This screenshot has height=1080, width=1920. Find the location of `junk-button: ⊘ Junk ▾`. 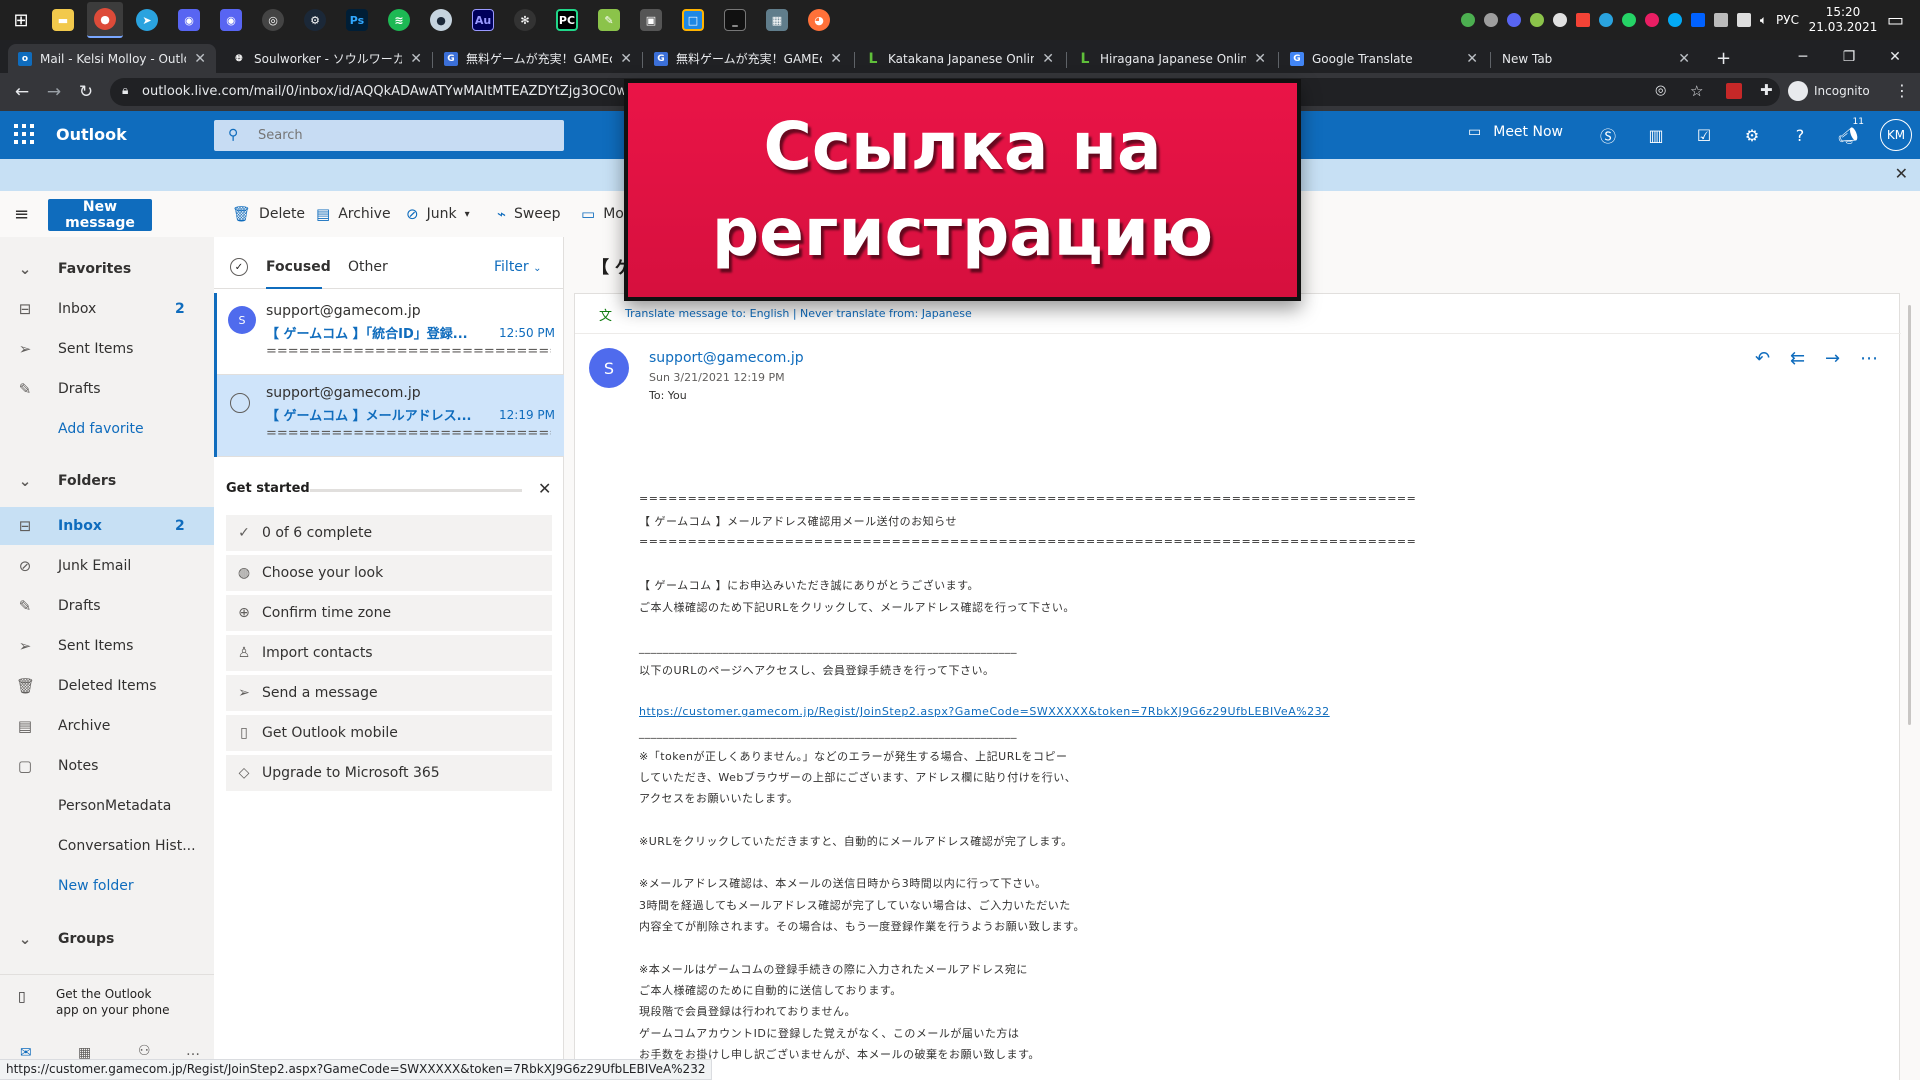

junk-button: ⊘ Junk ▾ is located at coordinates (438, 214).